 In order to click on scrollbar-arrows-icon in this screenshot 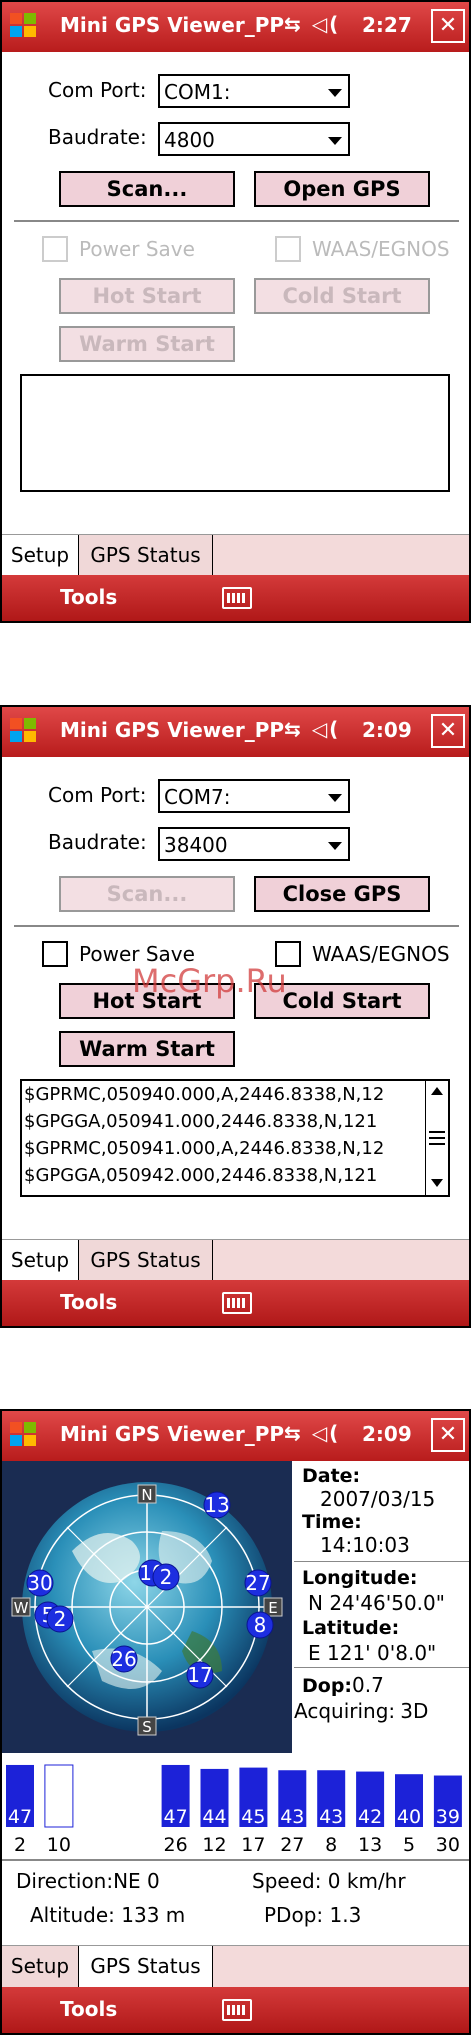, I will do `click(437, 1138)`.